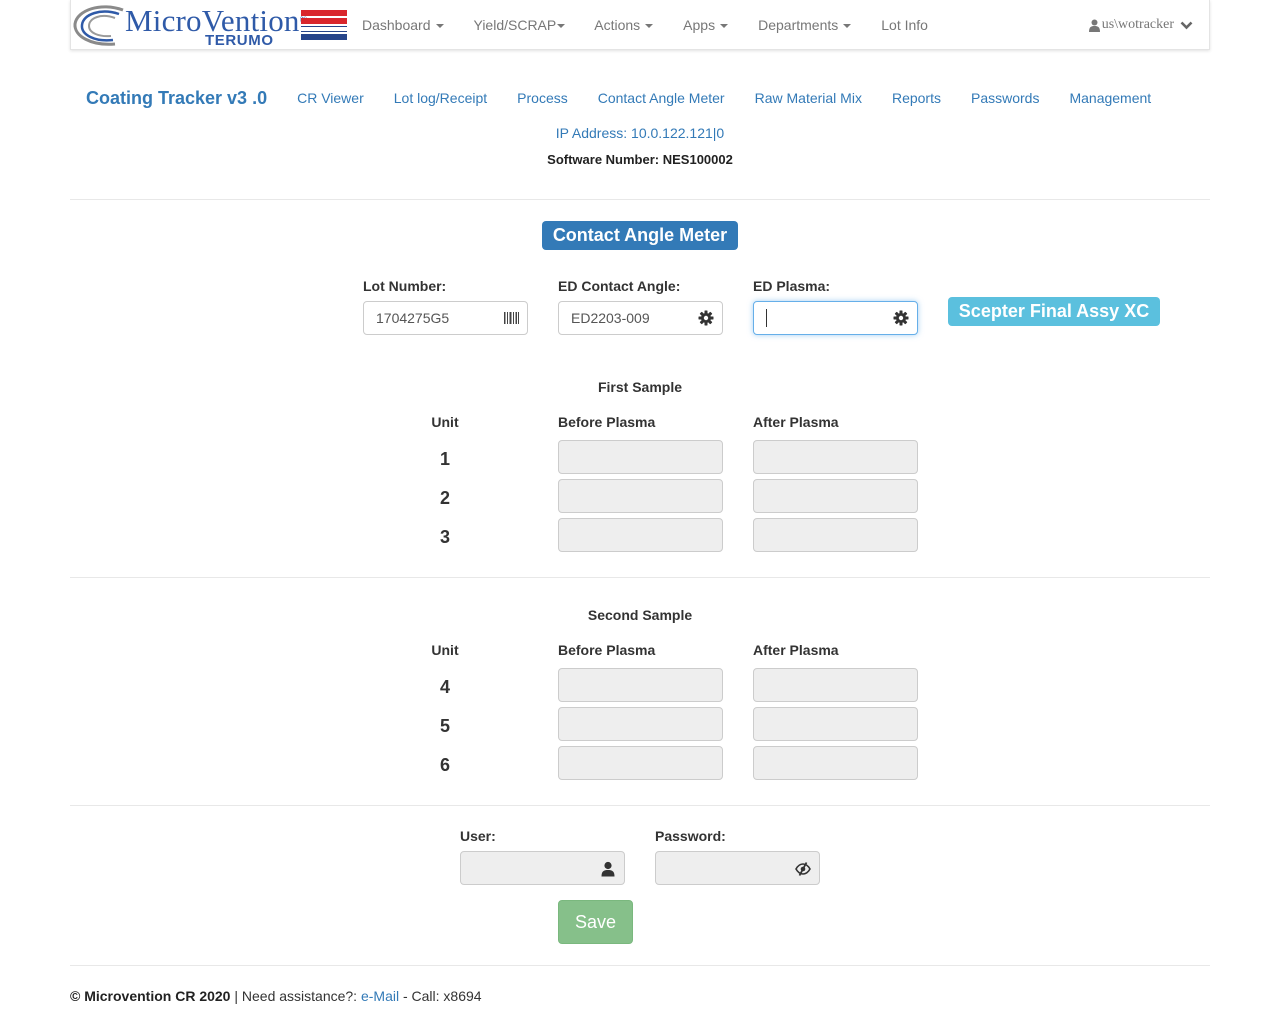  Describe the element at coordinates (1137, 24) in the screenshot. I see `user-name: us\wotracker` at that location.